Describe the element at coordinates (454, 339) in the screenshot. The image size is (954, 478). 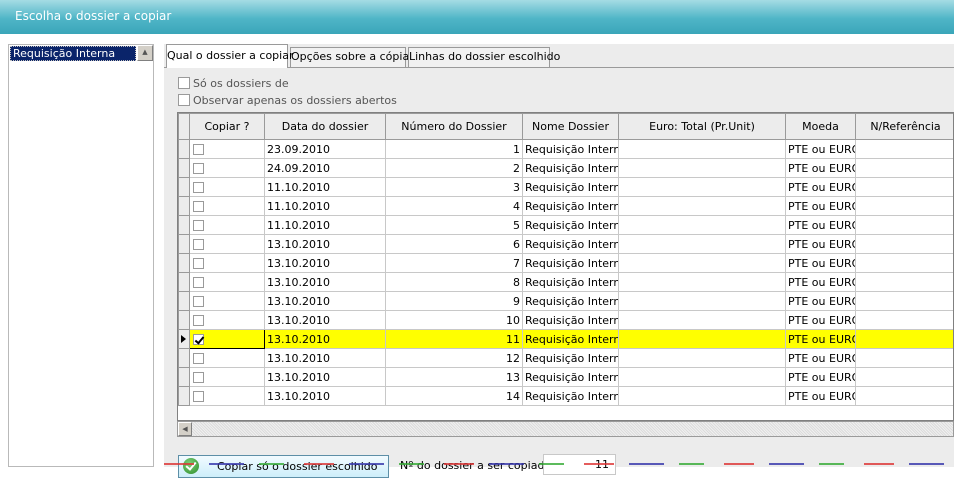
I see `number-cell: 11` at that location.